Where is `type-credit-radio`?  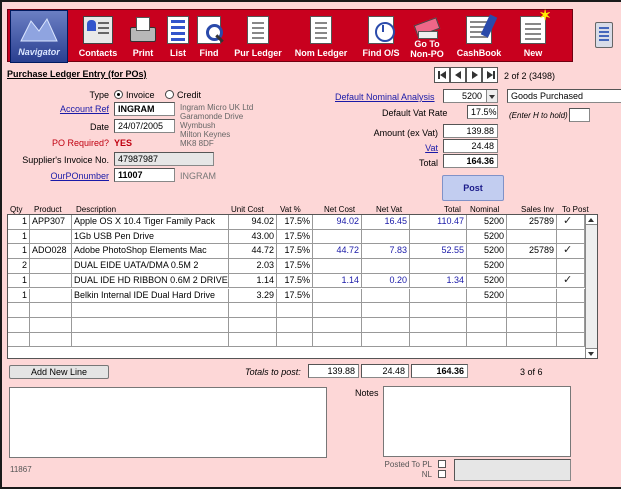
type-credit-radio is located at coordinates (169, 94).